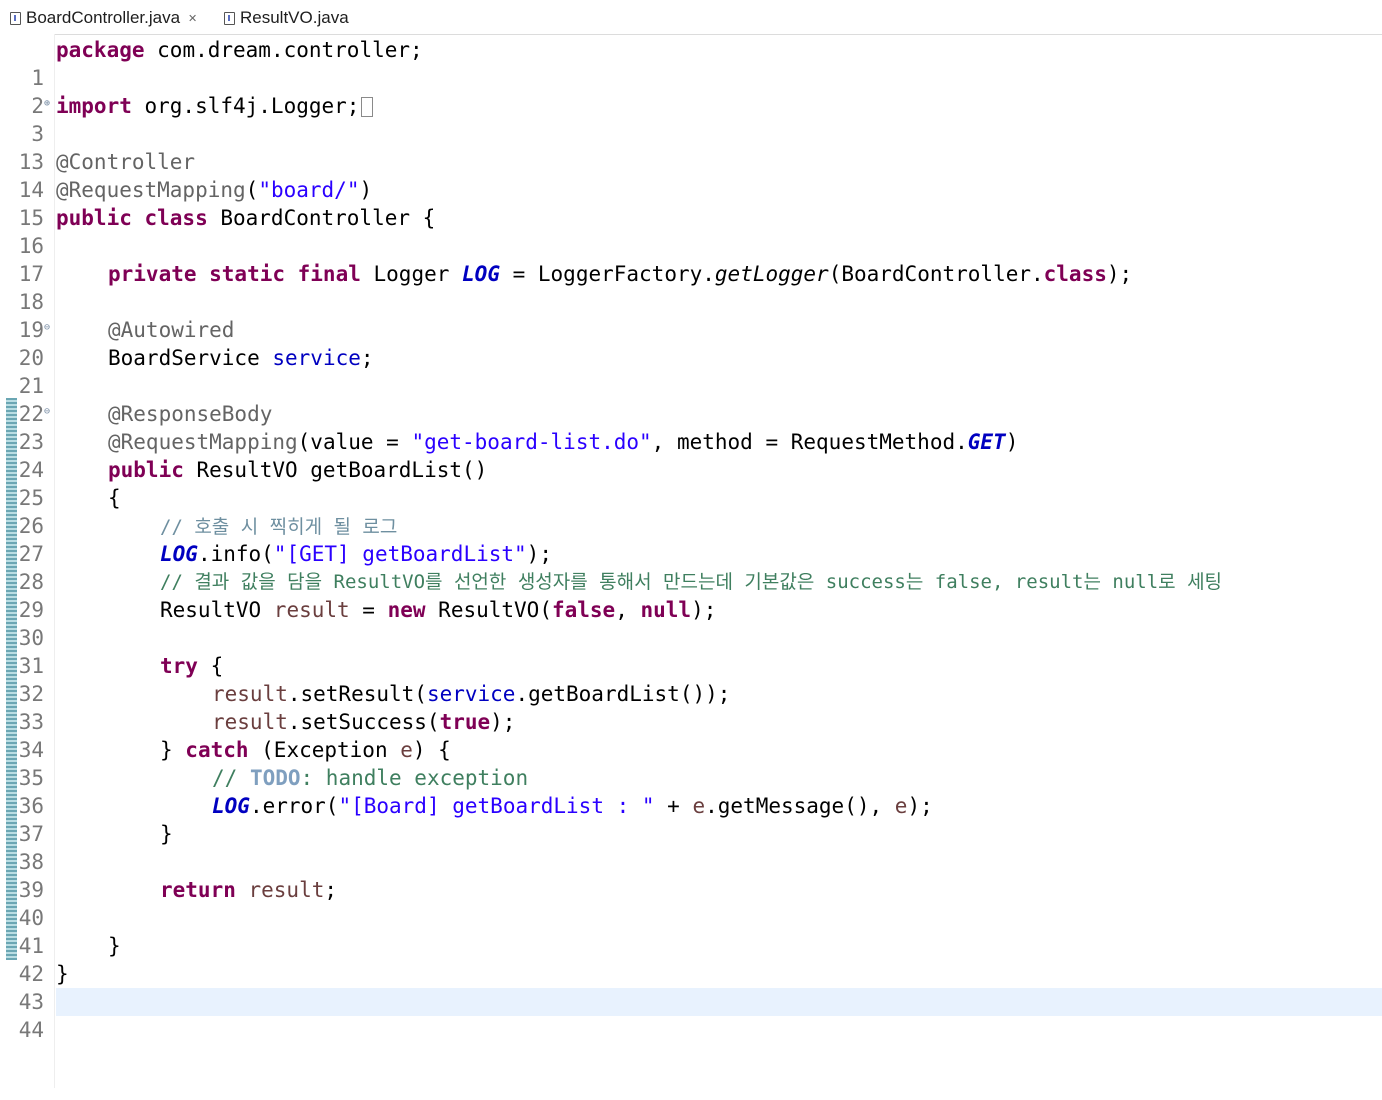 The image size is (1382, 1100). What do you see at coordinates (691, 203) in the screenshot?
I see `code-line: 15 @RequestMapping("board/")` at bounding box center [691, 203].